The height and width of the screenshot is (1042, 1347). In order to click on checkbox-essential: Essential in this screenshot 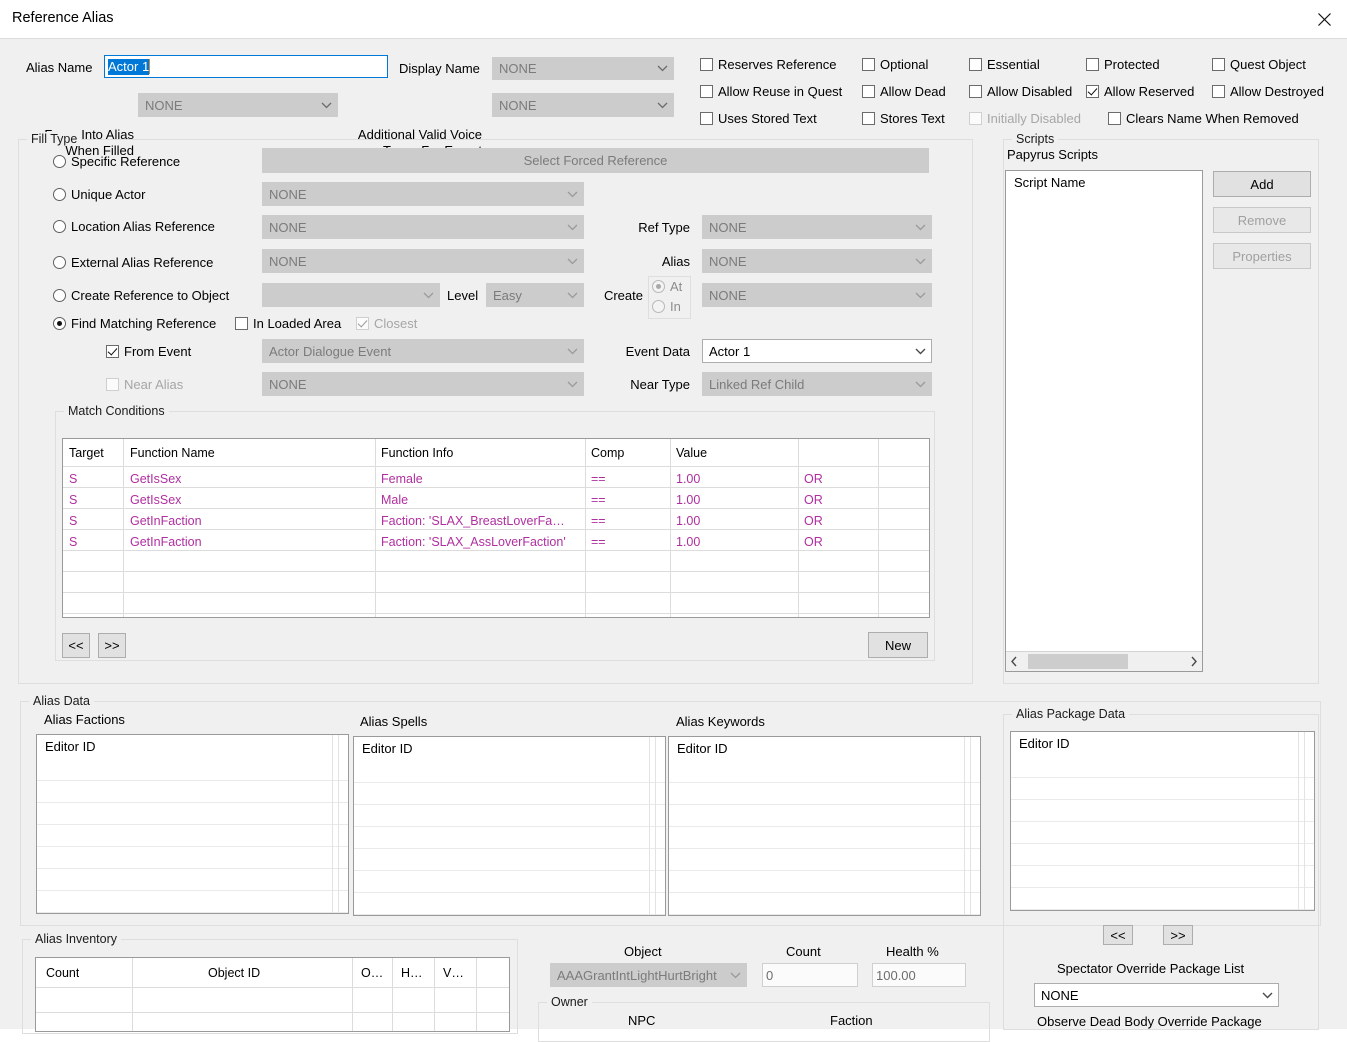, I will do `click(1004, 64)`.